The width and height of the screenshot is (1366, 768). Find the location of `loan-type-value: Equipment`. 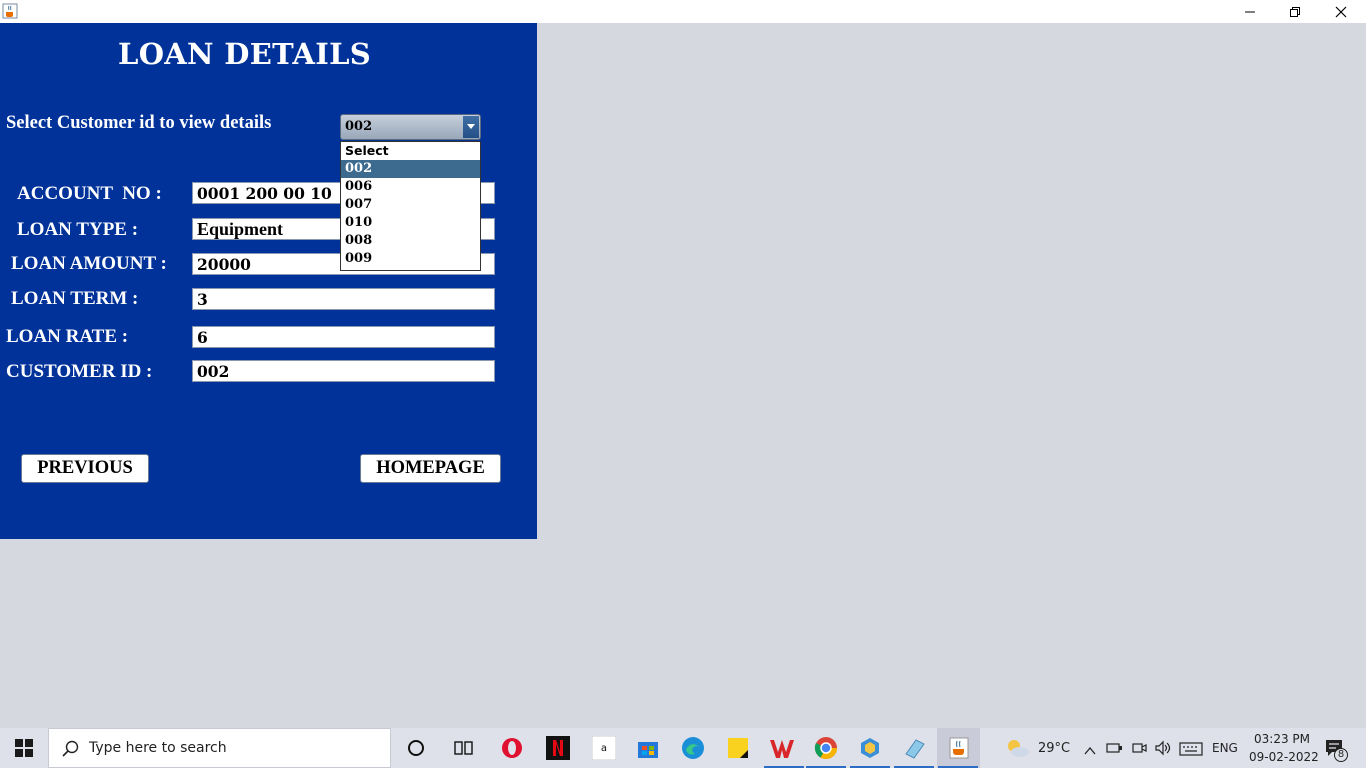

loan-type-value: Equipment is located at coordinates (240, 229).